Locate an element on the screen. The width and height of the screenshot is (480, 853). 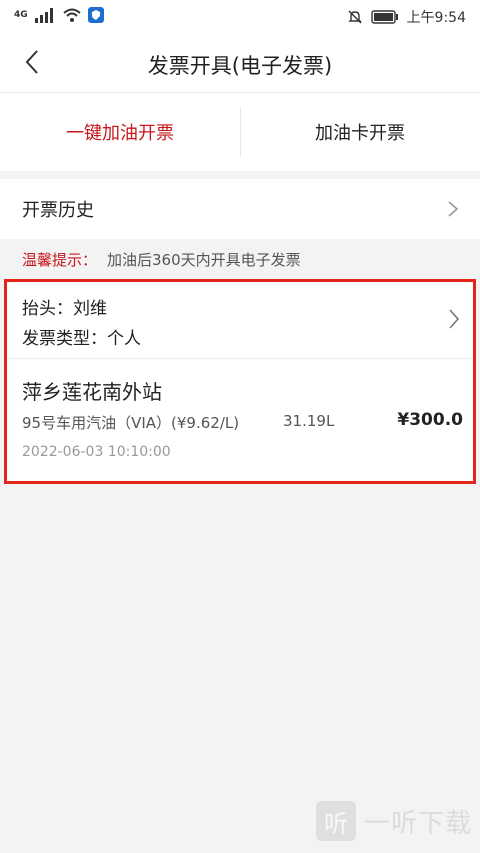
site-watermark: 听 一听下载 is located at coordinates (393, 821).